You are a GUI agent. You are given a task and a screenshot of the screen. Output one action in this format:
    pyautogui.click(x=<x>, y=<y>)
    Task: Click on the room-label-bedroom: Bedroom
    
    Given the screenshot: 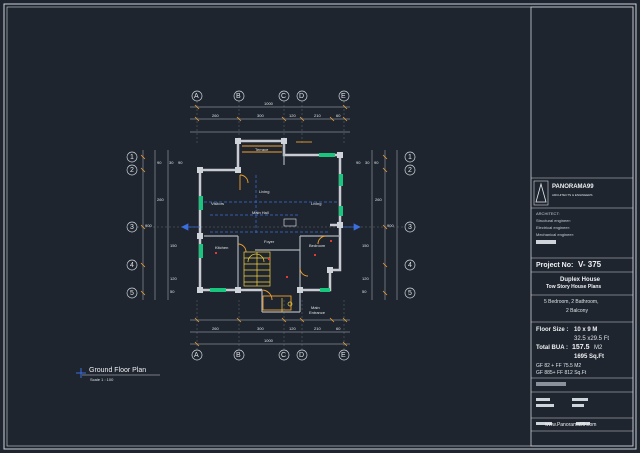 What is the action you would take?
    pyautogui.click(x=317, y=245)
    